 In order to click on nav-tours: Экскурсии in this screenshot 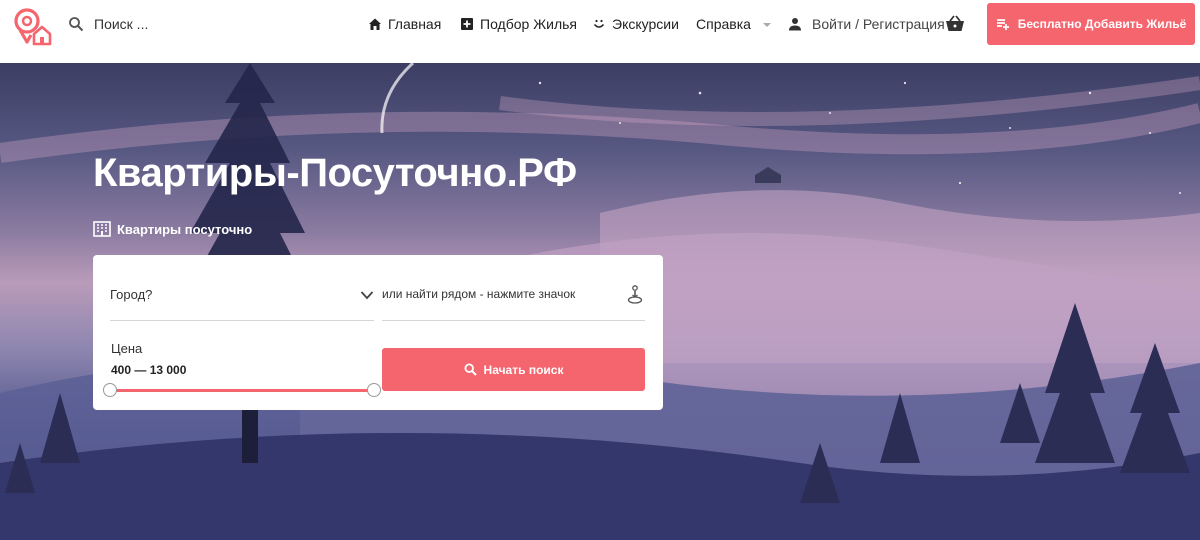, I will do `click(635, 24)`.